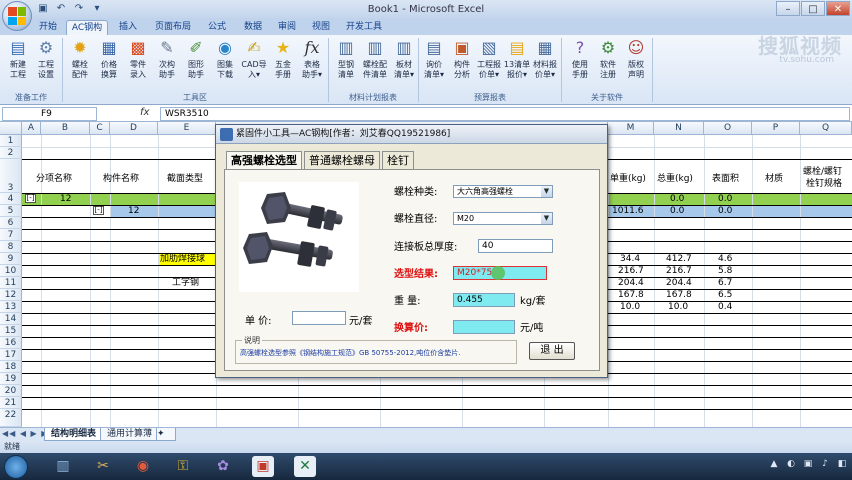 This screenshot has height=480, width=852. I want to click on minimize-button: –, so click(788, 8).